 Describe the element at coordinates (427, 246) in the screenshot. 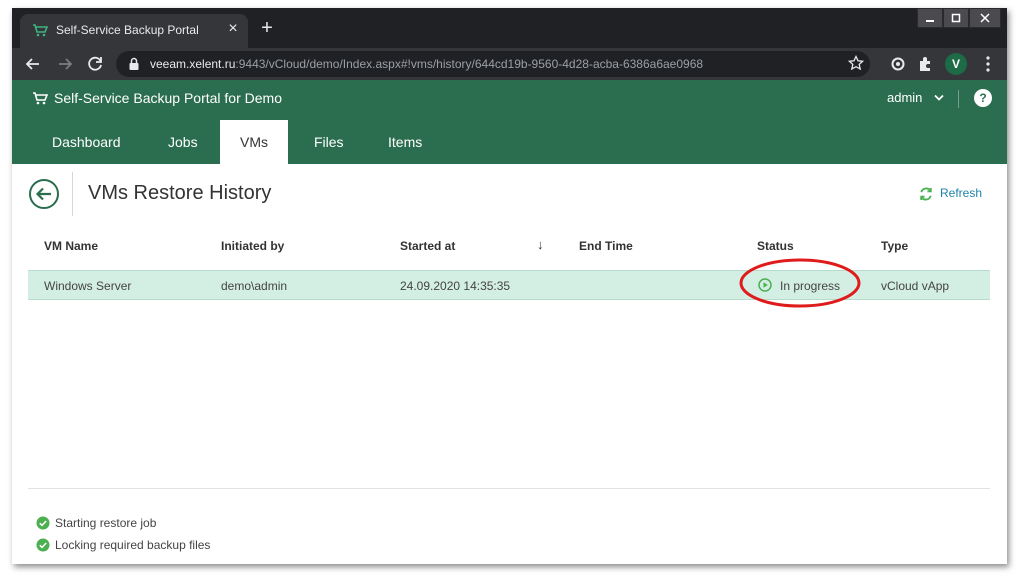

I see `column-started-at: Started at` at that location.